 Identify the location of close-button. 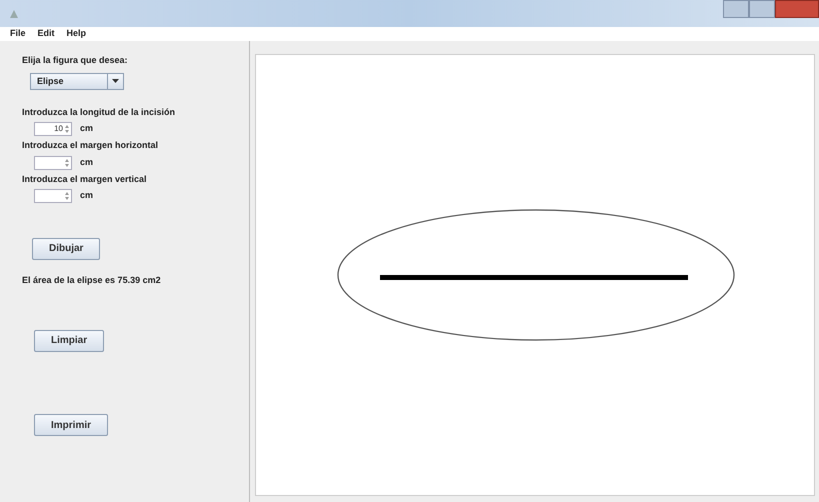
(797, 9).